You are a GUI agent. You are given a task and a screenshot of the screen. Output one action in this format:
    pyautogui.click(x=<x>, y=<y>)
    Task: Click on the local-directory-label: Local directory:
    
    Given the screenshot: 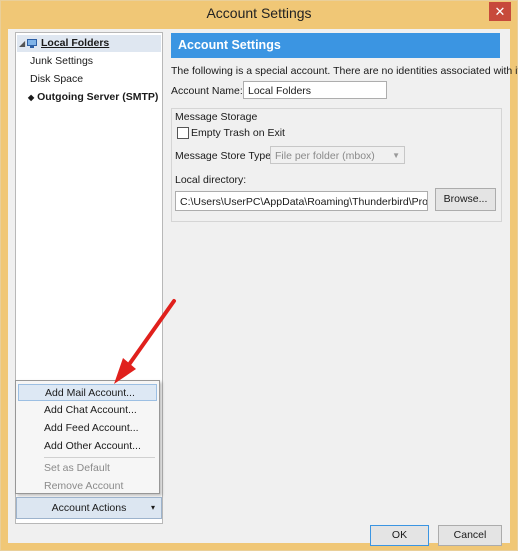 What is the action you would take?
    pyautogui.click(x=211, y=180)
    